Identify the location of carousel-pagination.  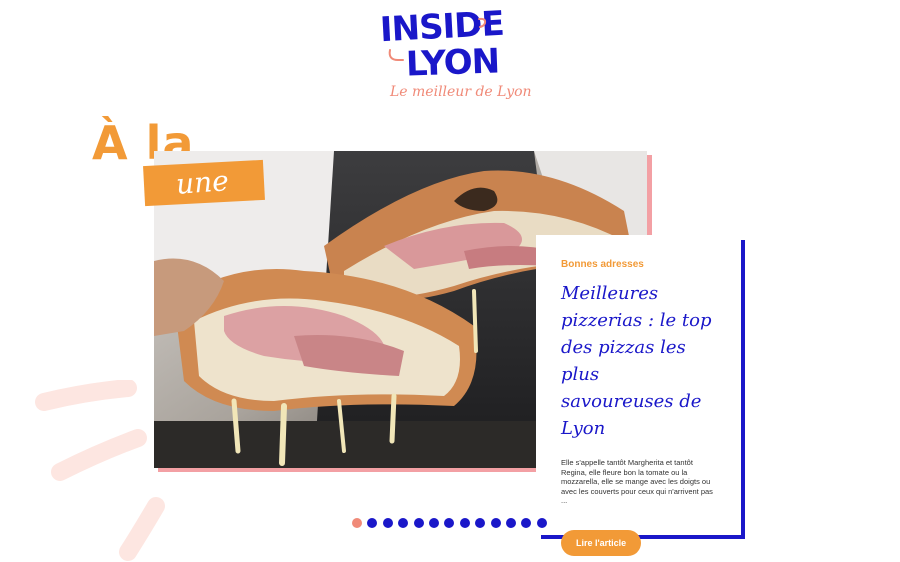
(449, 523).